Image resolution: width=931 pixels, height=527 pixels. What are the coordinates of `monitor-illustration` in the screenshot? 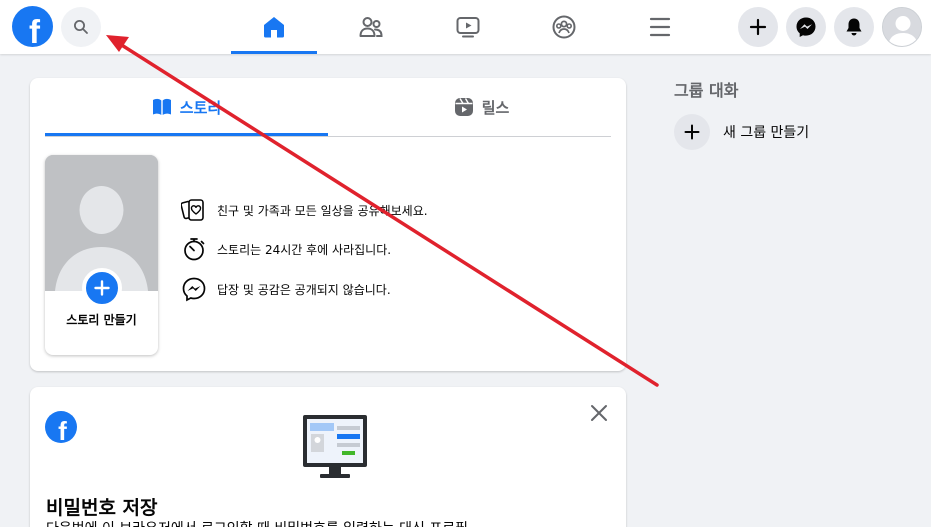 It's located at (335, 446).